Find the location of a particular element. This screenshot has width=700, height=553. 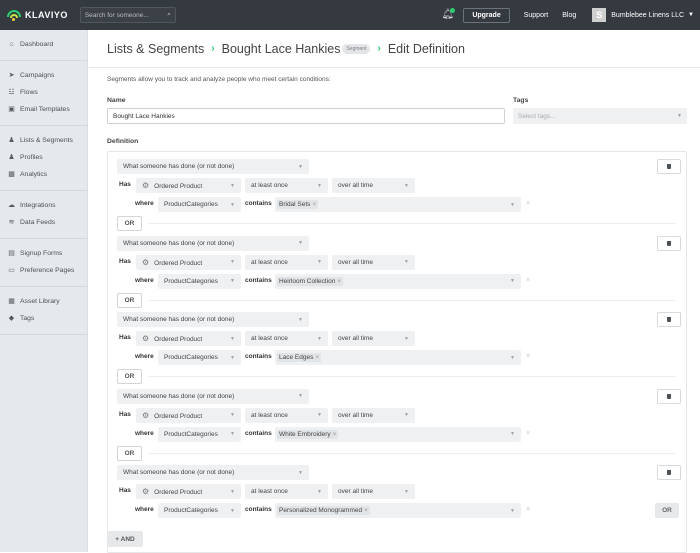

breadcrumb-segment-name: Bought Lace Hankies is located at coordinates (281, 49).